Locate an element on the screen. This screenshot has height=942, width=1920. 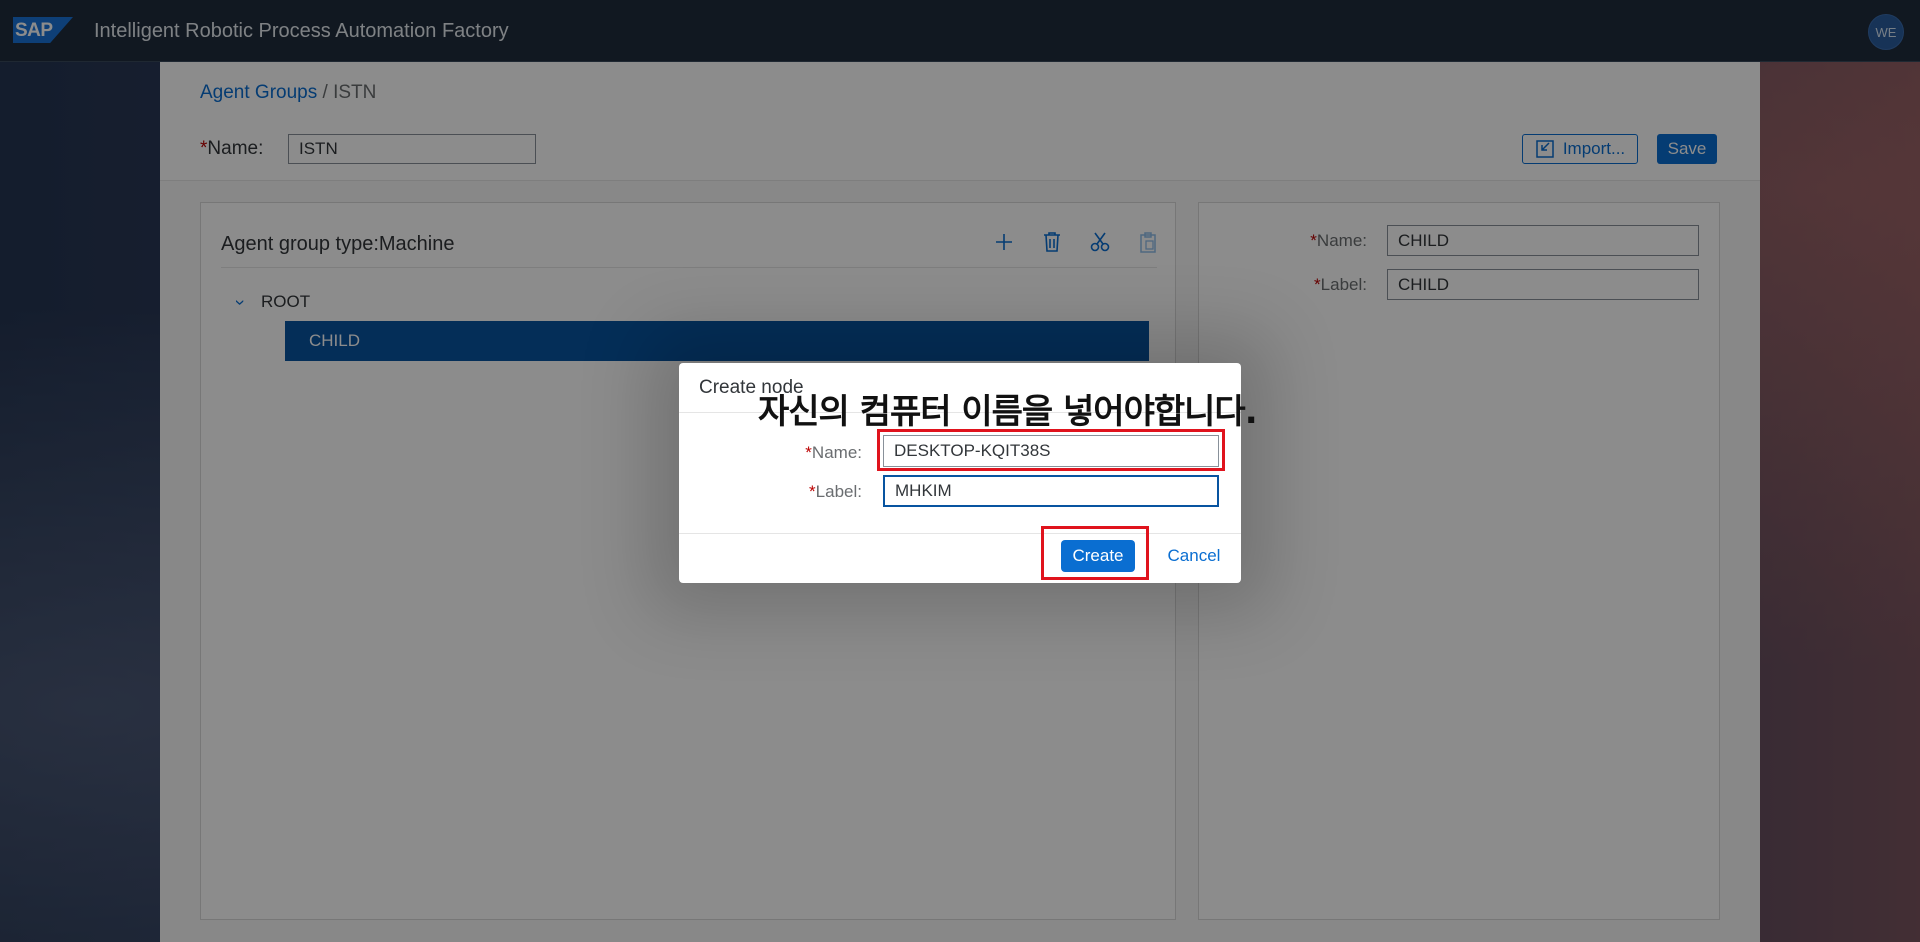
dialog-name-label-text: Name: is located at coordinates (836, 452).